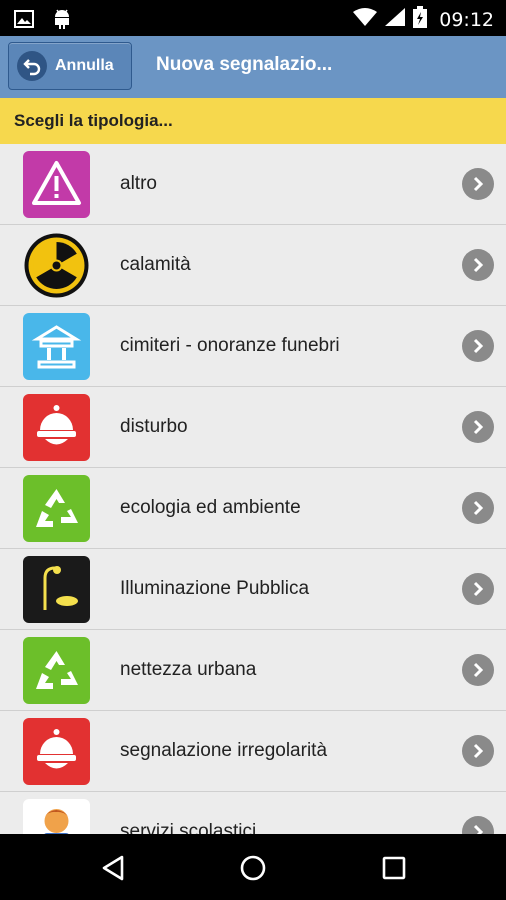 Image resolution: width=506 pixels, height=900 pixels. What do you see at coordinates (365, 19) in the screenshot?
I see `wifi-icon` at bounding box center [365, 19].